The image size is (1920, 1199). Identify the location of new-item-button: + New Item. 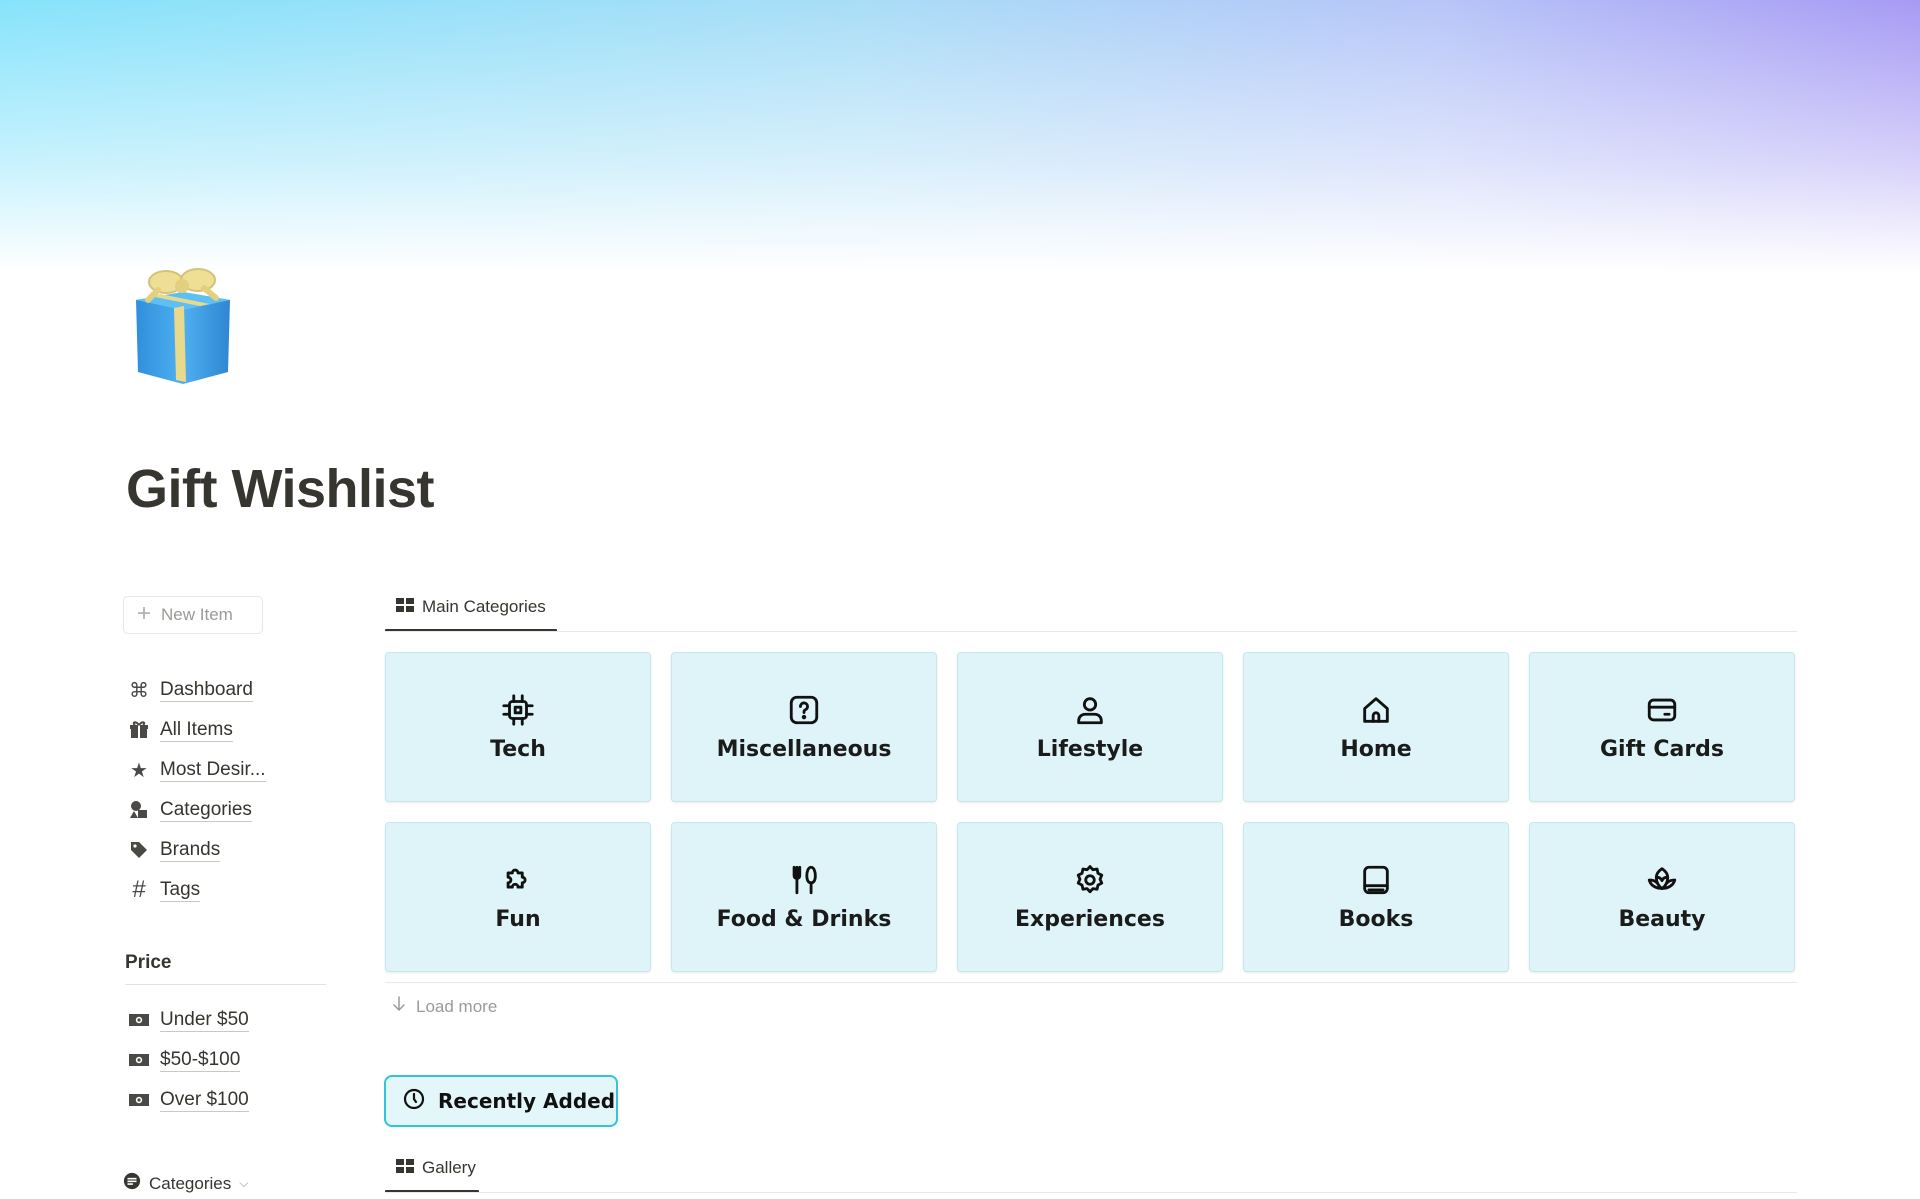
(193, 615).